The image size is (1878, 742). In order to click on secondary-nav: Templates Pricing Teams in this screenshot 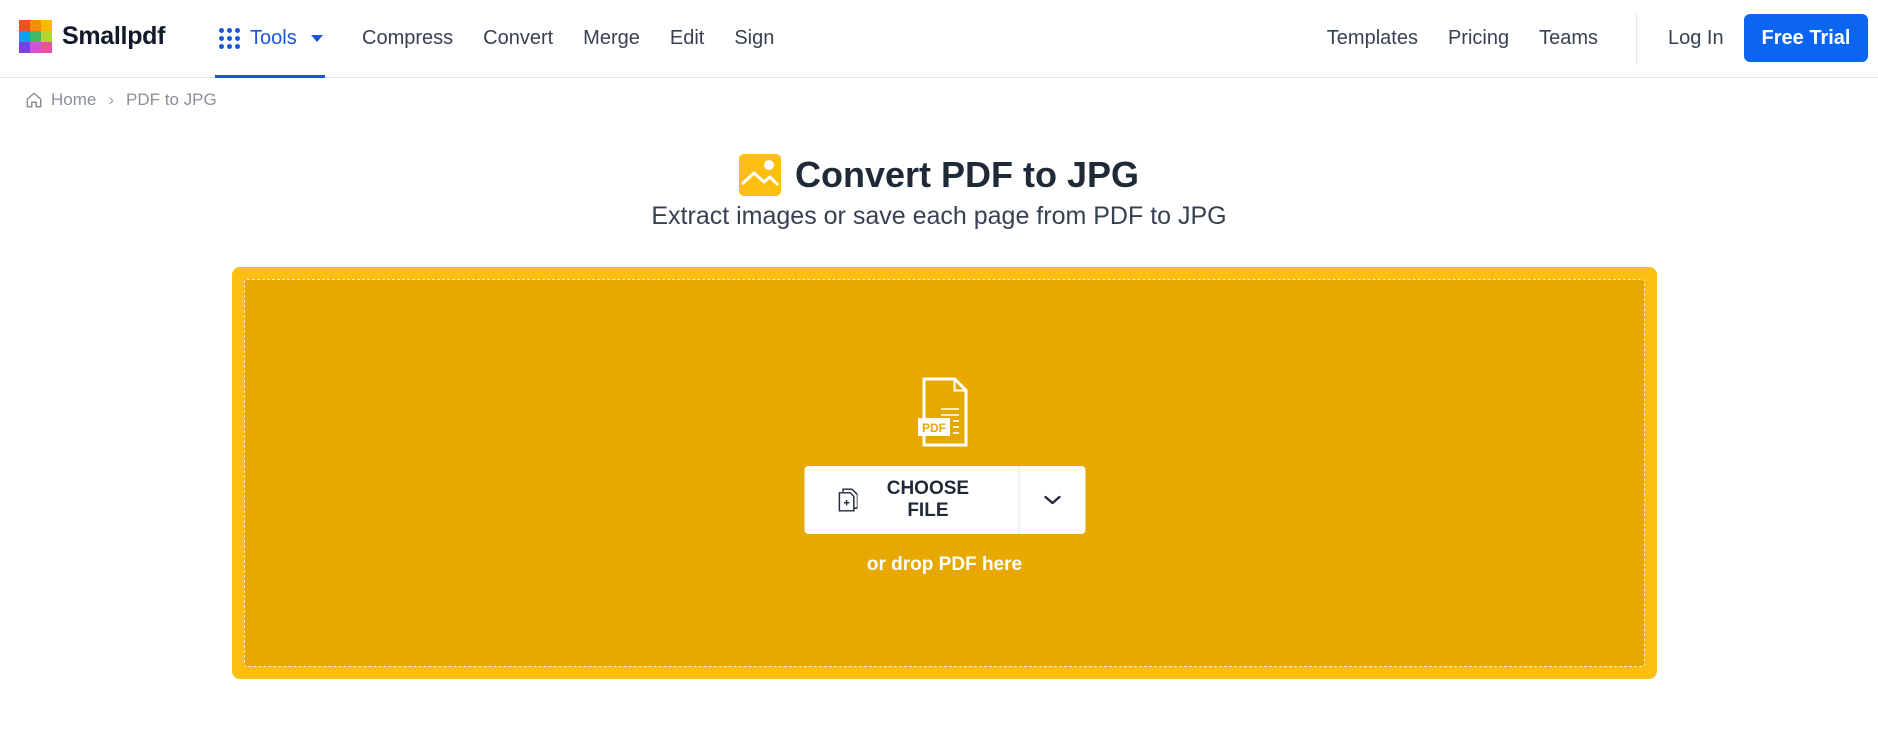, I will do `click(1462, 38)`.